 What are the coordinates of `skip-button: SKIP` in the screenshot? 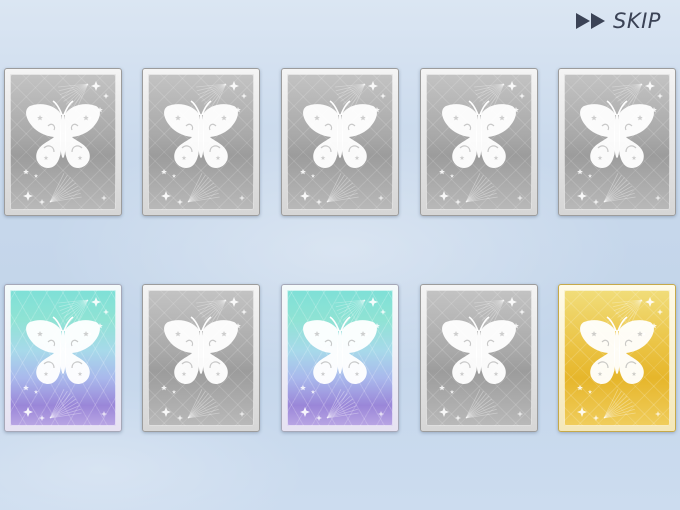 It's located at (618, 21).